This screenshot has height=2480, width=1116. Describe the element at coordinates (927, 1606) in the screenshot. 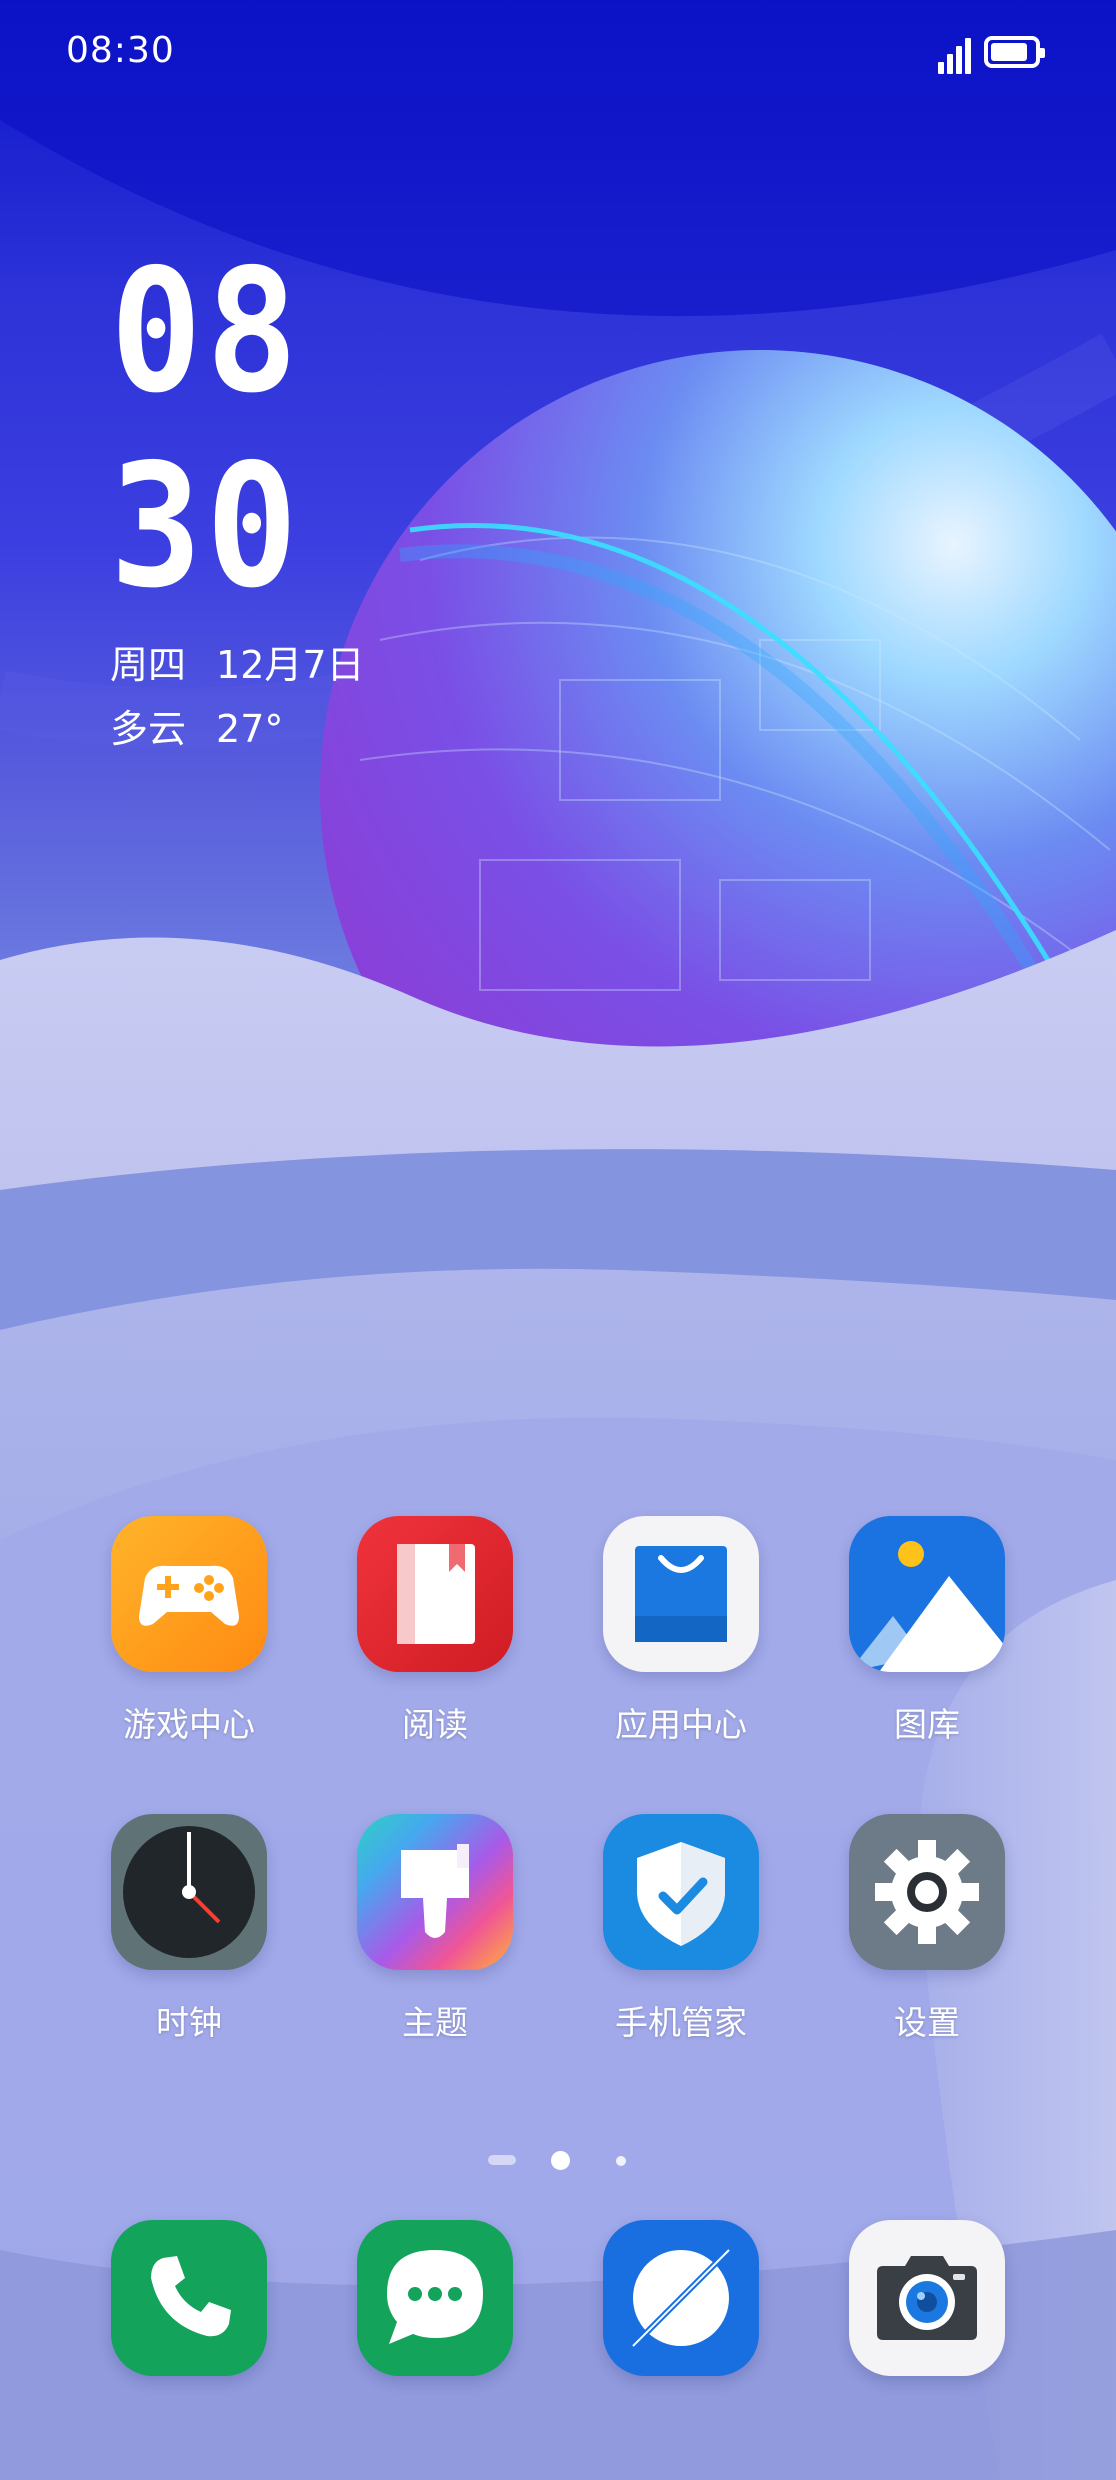

I see `gallery-icon` at that location.